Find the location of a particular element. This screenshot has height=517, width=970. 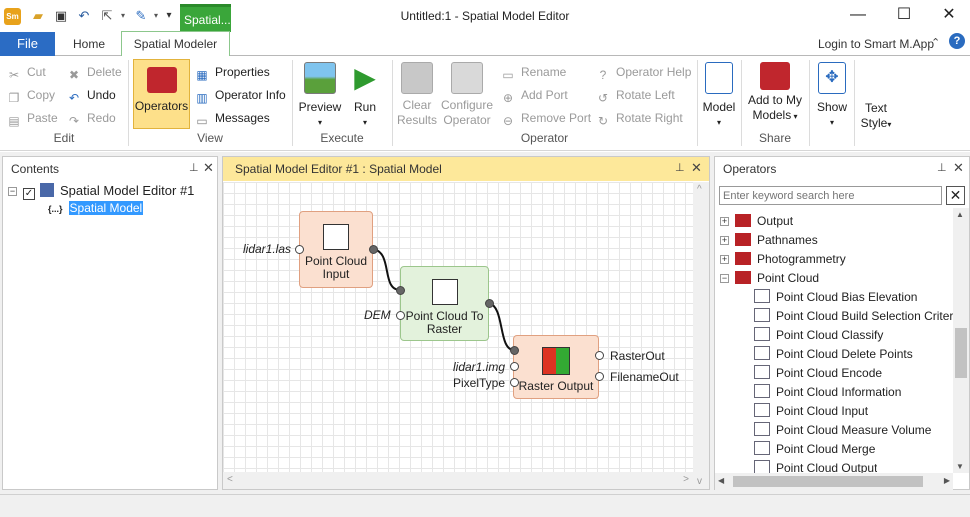

scroll-left-icon: ◀ is located at coordinates (721, 480).